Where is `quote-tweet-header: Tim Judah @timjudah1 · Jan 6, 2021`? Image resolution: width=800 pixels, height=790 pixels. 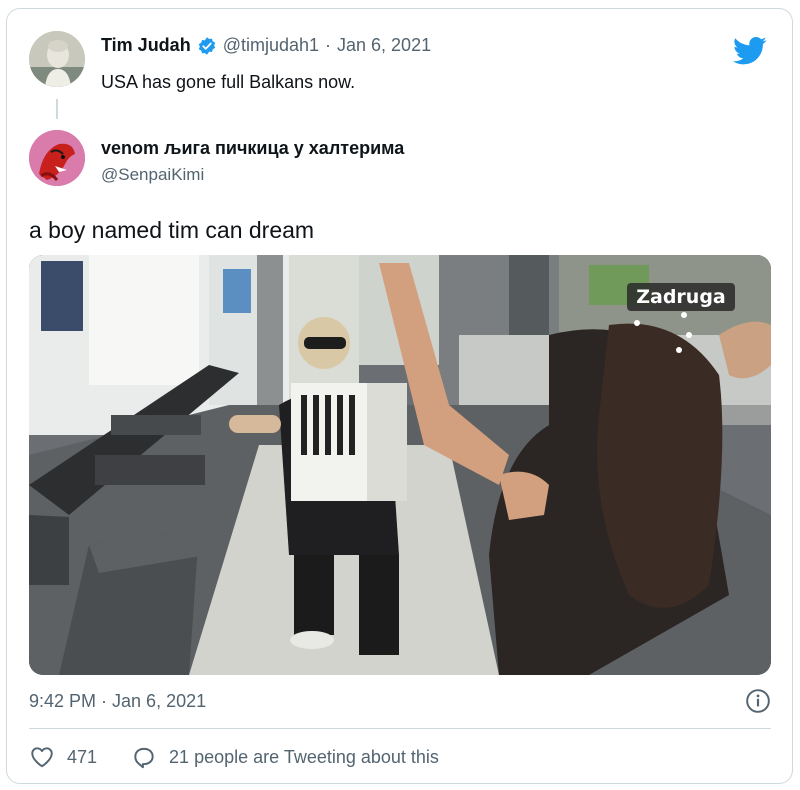 quote-tweet-header: Tim Judah @timjudah1 · Jan 6, 2021 is located at coordinates (266, 45).